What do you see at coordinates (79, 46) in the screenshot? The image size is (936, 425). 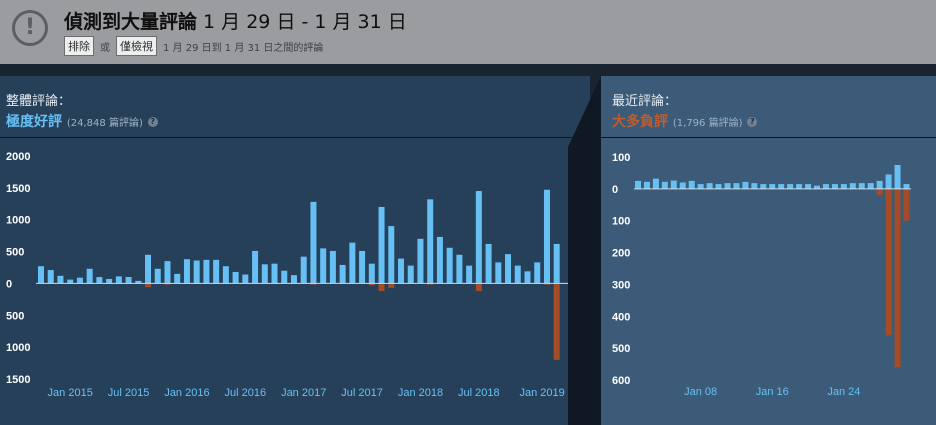 I see `exclude-button: 排除` at bounding box center [79, 46].